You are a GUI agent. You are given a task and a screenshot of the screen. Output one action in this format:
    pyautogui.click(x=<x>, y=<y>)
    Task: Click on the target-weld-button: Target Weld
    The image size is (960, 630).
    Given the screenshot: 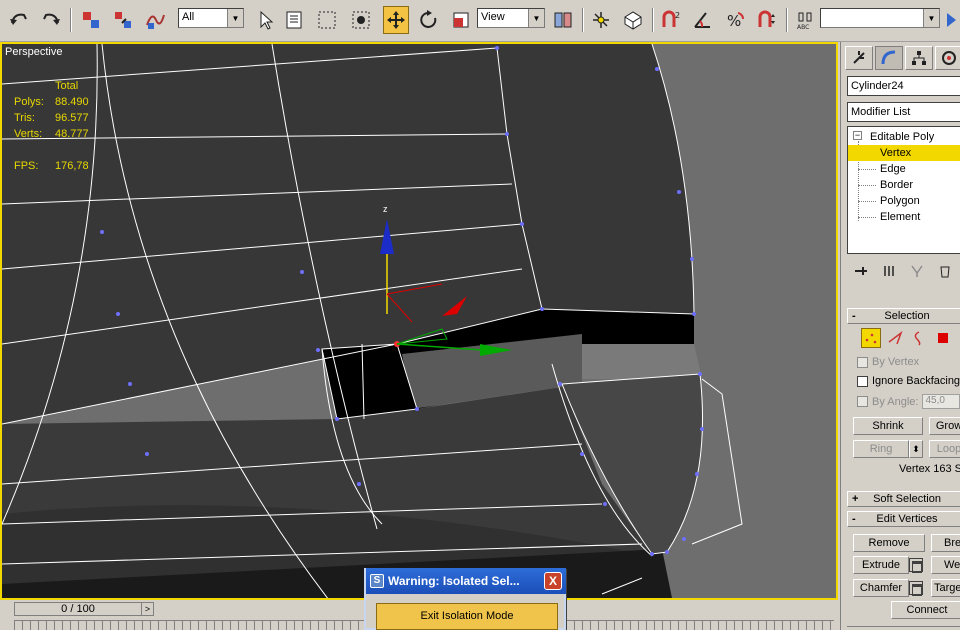 What is the action you would take?
    pyautogui.click(x=945, y=588)
    